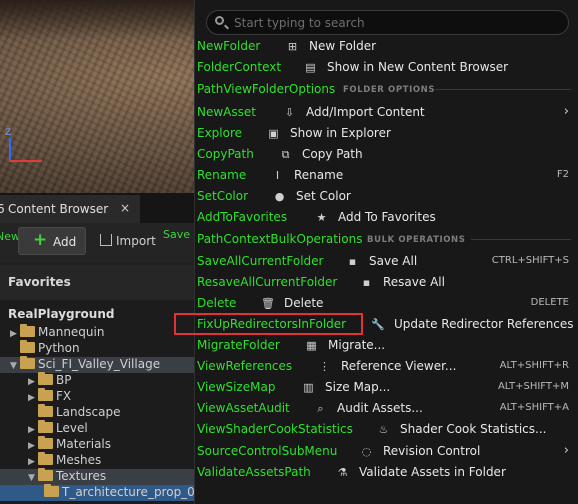  Describe the element at coordinates (321, 217) in the screenshot. I see `star-icon: ★` at that location.